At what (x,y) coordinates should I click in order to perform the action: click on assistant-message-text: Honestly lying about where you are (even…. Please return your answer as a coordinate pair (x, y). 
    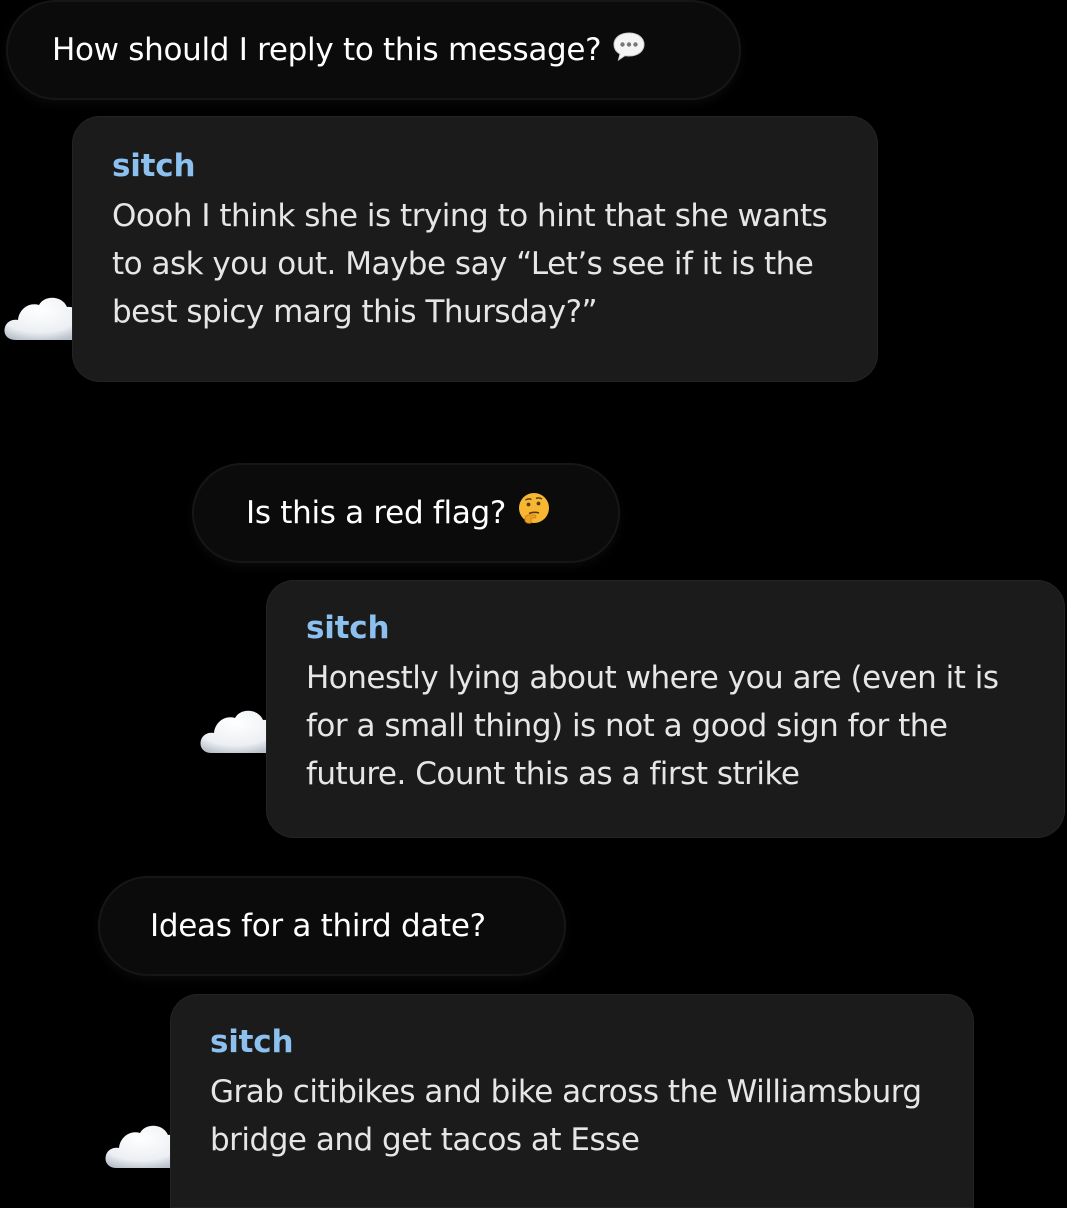
    Looking at the image, I should click on (652, 726).